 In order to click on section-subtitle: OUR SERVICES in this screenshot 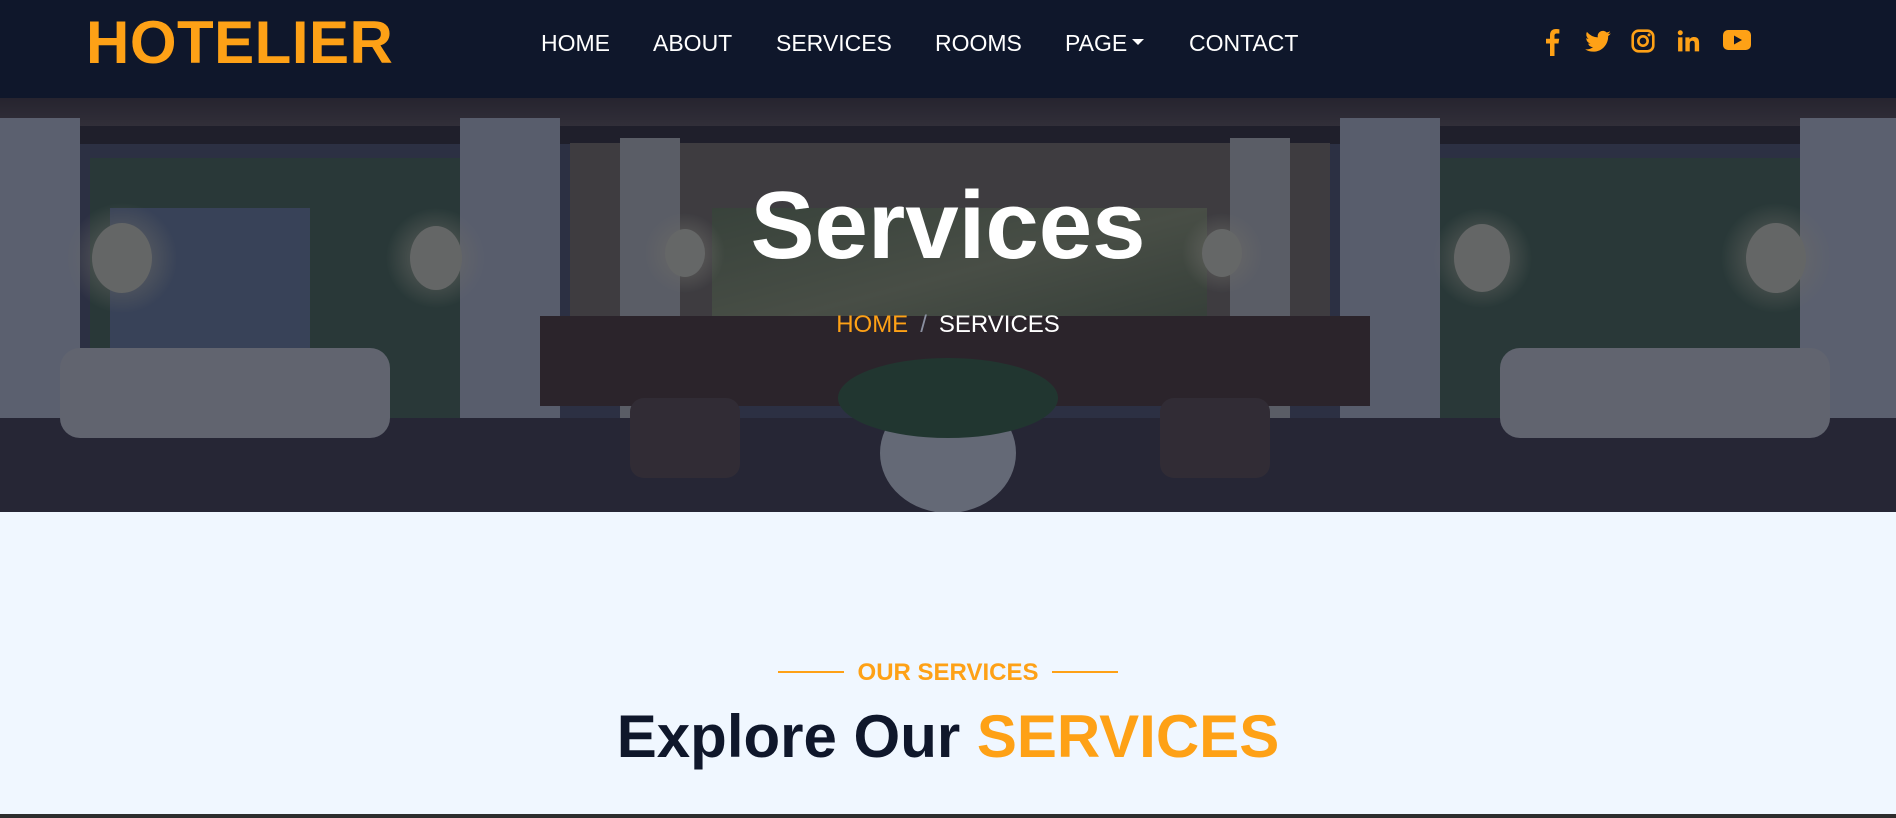, I will do `click(948, 673)`.